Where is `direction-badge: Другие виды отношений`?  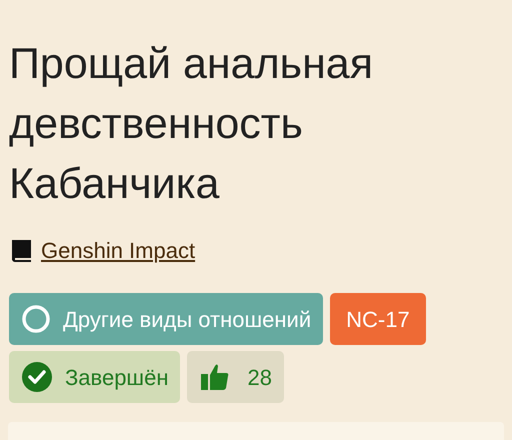
direction-badge: Другие виды отношений is located at coordinates (166, 319).